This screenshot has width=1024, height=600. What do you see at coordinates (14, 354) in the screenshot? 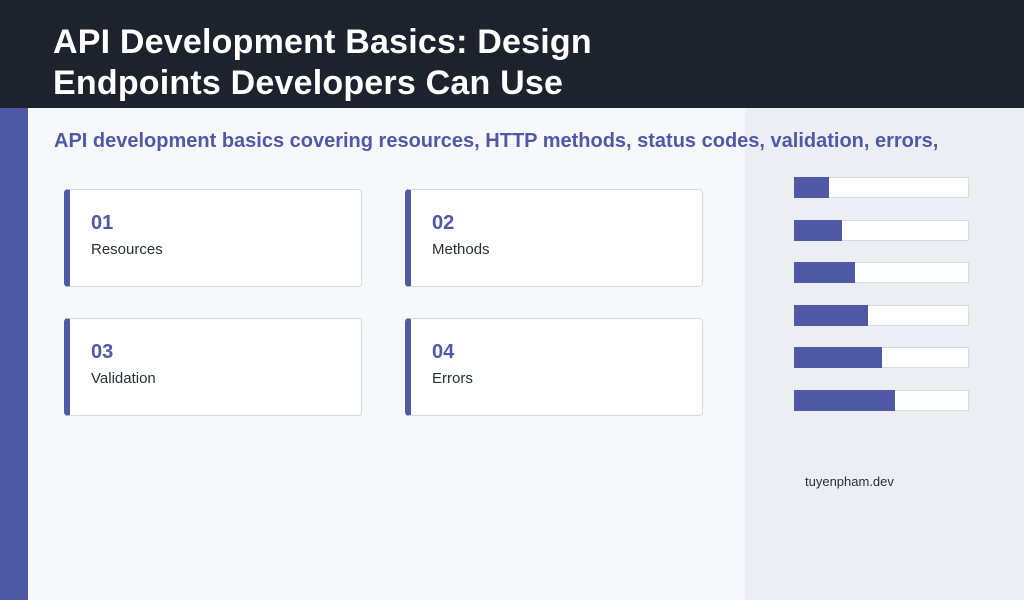
I see `left-accent-bar` at bounding box center [14, 354].